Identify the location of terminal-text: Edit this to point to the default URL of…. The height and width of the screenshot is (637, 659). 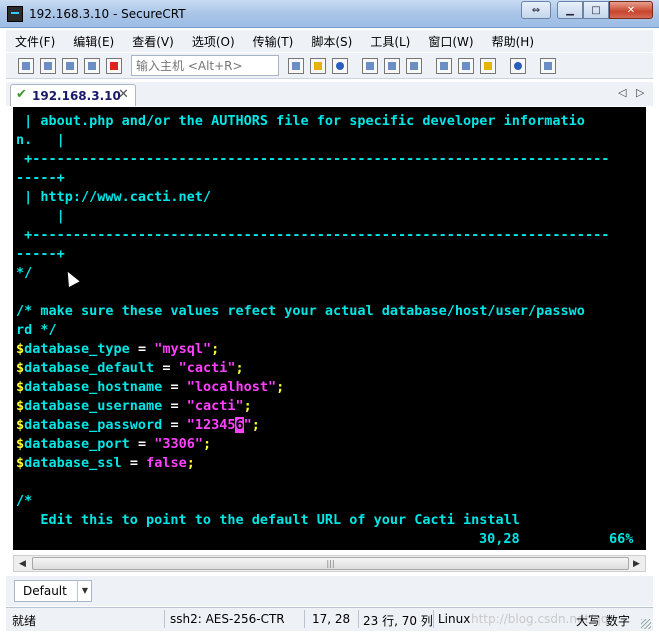
(268, 520).